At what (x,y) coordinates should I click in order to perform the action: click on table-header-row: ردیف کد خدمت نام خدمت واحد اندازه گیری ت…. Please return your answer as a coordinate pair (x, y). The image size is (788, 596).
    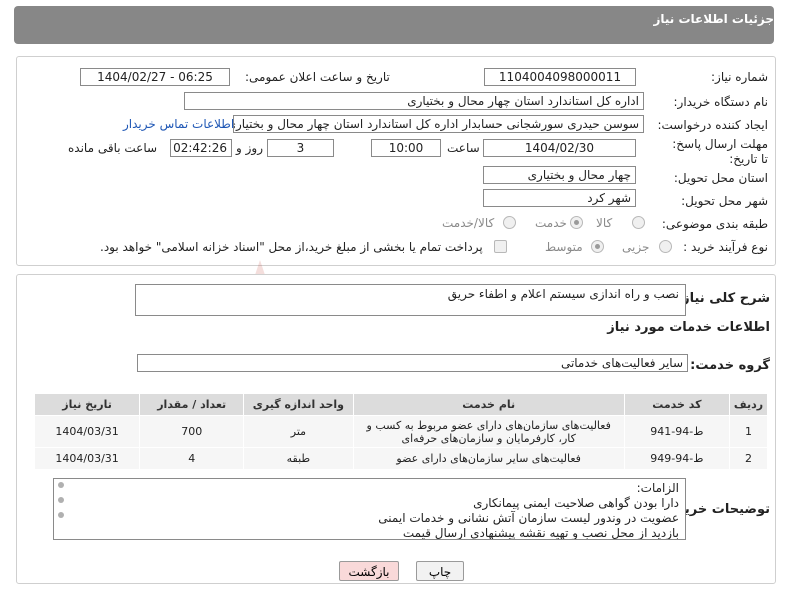
    Looking at the image, I should click on (401, 404).